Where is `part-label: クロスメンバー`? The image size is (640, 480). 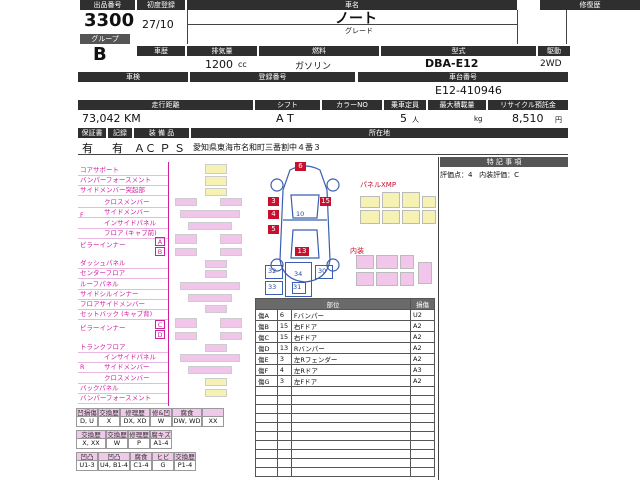
part-label: クロスメンバー is located at coordinates (127, 202).